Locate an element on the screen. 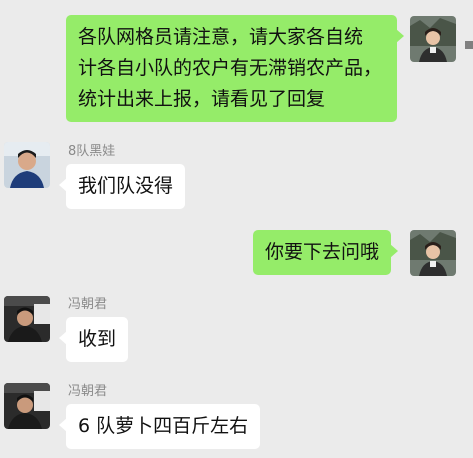 Image resolution: width=473 pixels, height=458 pixels. message-text: 我们队没得 is located at coordinates (126, 186).